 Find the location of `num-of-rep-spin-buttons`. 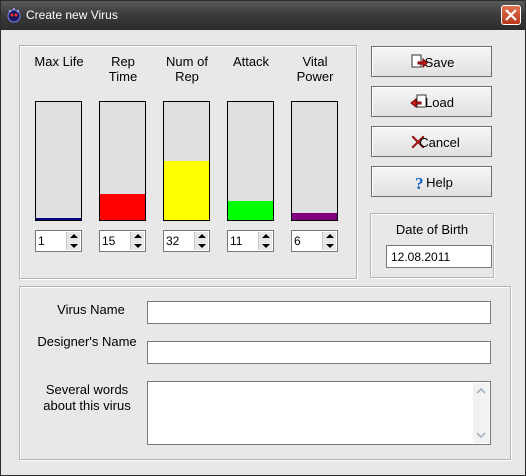

num-of-rep-spin-buttons is located at coordinates (201, 241).